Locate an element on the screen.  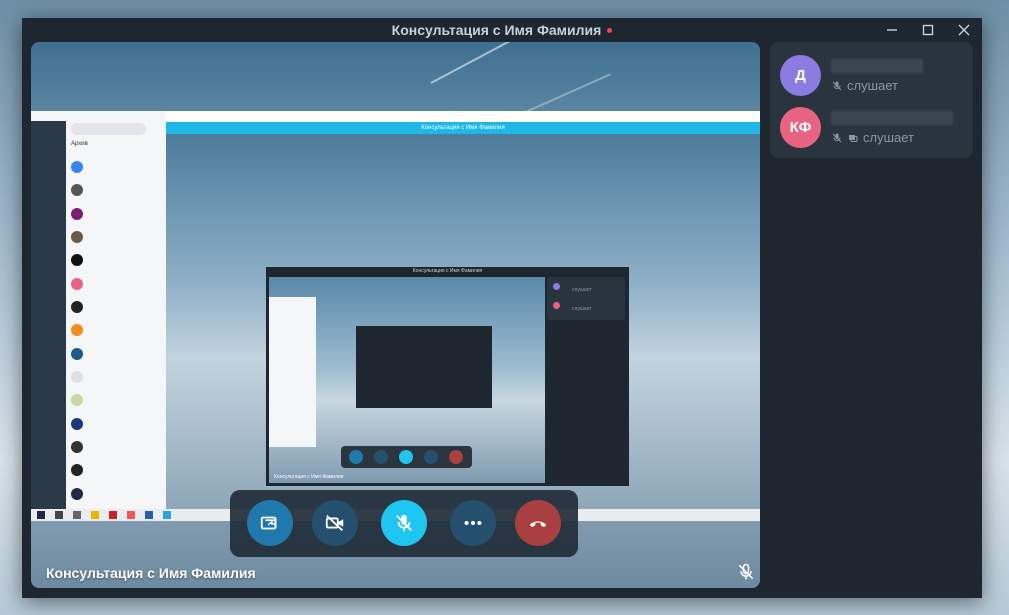
nested-share-button is located at coordinates (356, 457).